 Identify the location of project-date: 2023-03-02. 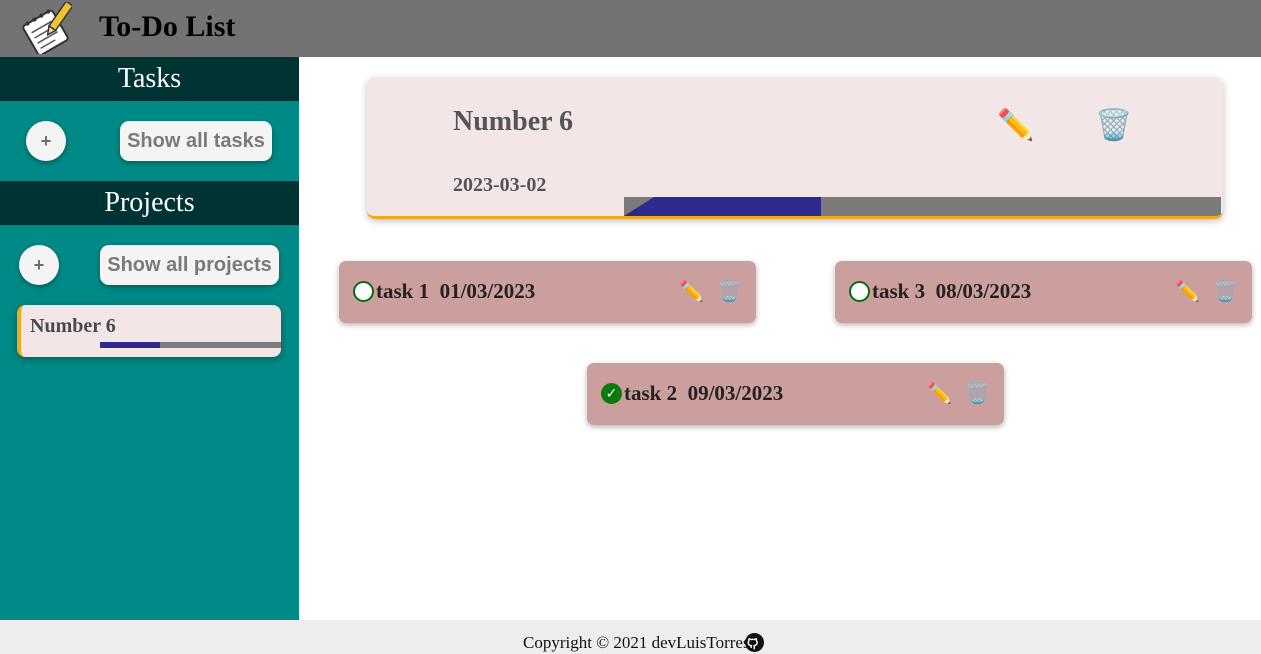
(500, 185).